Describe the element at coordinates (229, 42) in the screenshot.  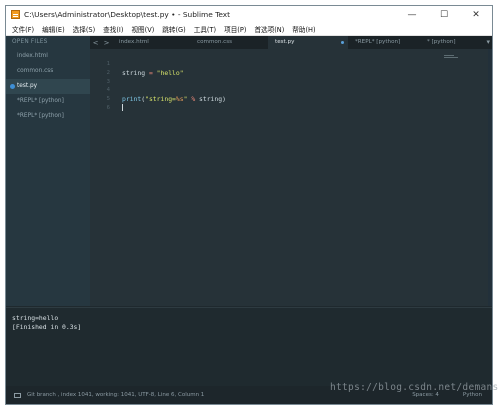
I see `tab-common-css: common.css` at that location.